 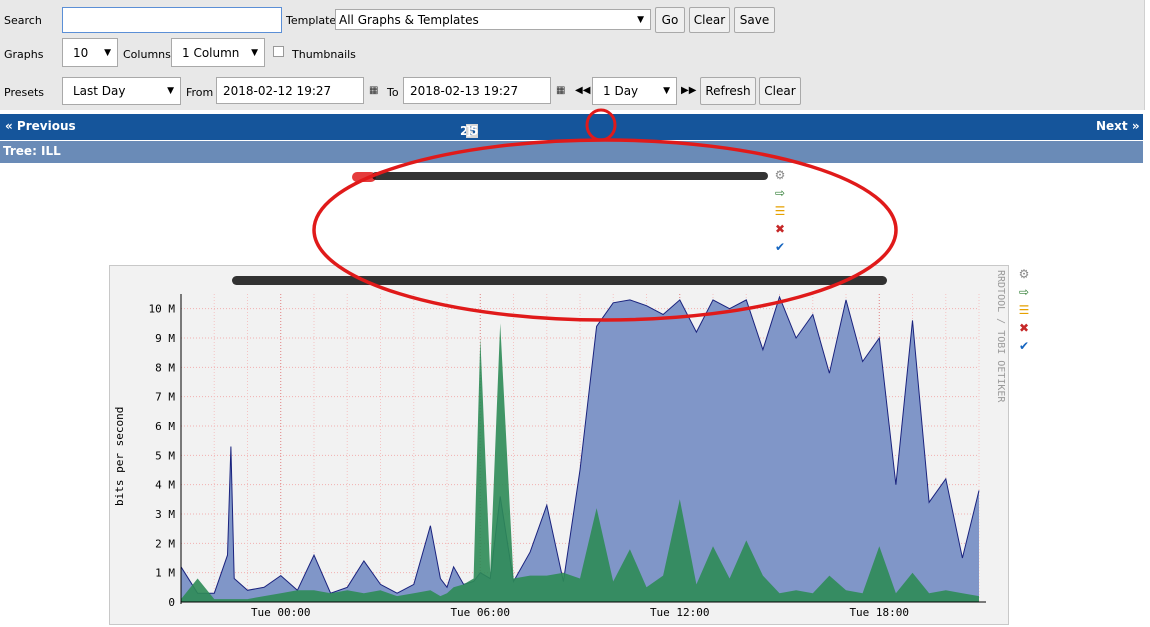 I want to click on refresh-button: Refresh, so click(x=728, y=91).